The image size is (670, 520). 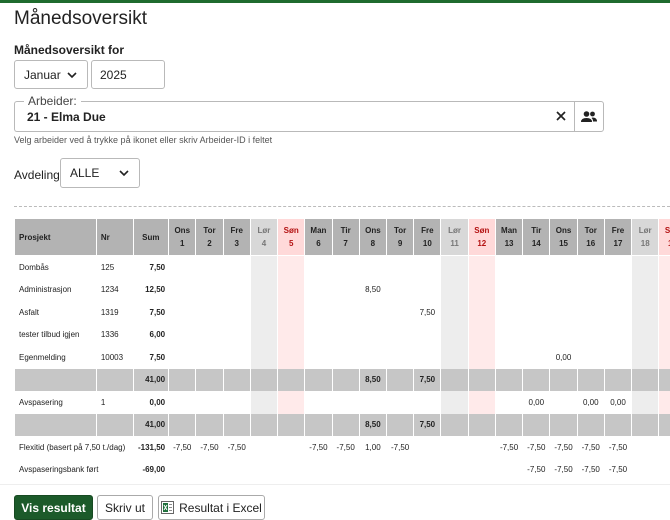 What do you see at coordinates (345, 237) in the screenshot?
I see `col-header-day: Tir 7` at bounding box center [345, 237].